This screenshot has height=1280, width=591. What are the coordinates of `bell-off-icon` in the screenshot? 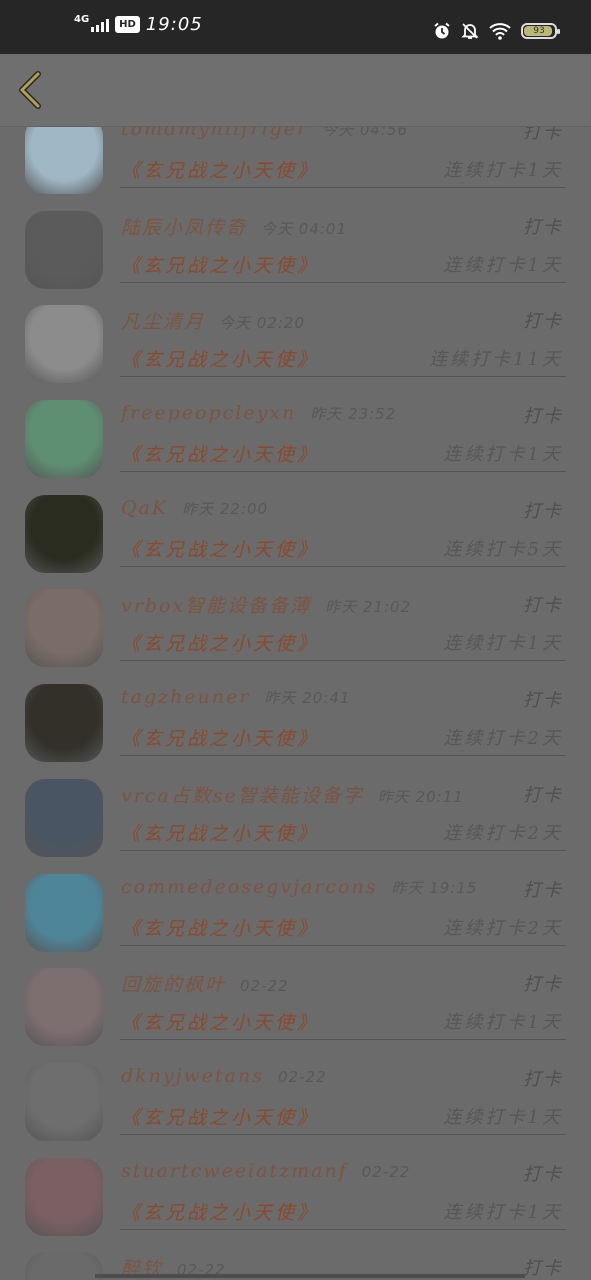 It's located at (470, 31).